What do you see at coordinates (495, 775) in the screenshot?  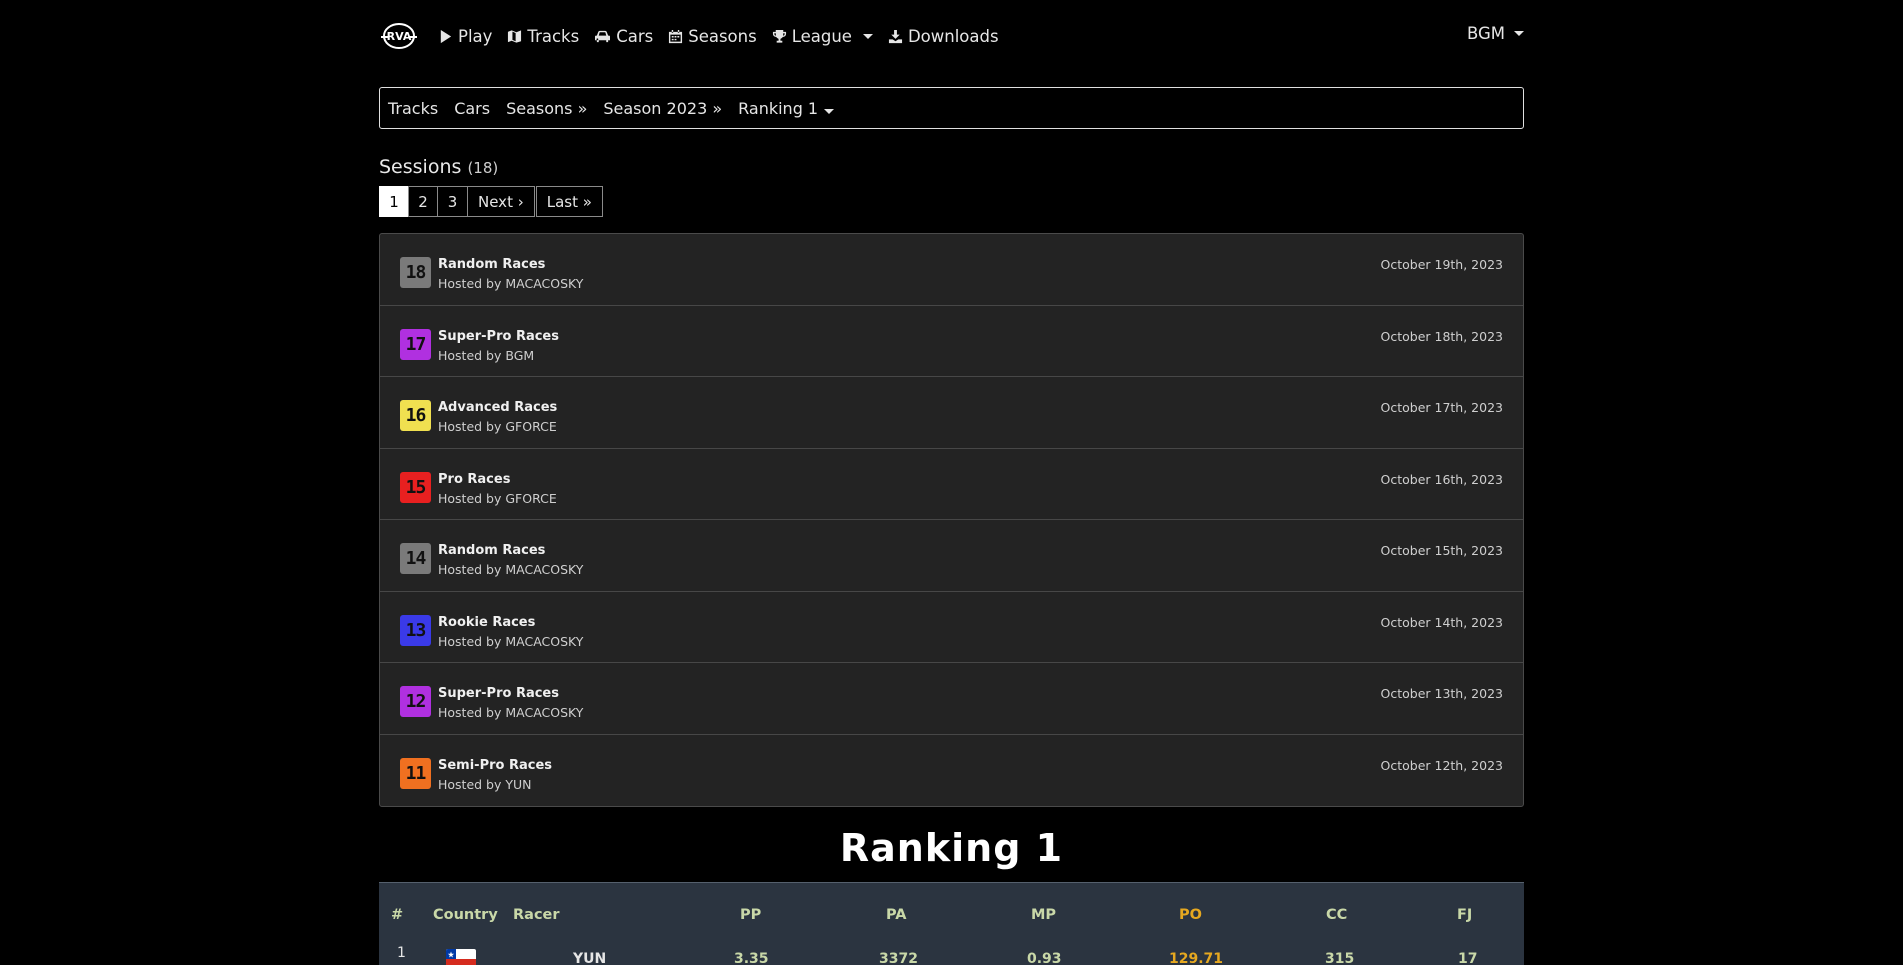 I see `session-info: Semi-Pro Races Hosted by YUN` at bounding box center [495, 775].